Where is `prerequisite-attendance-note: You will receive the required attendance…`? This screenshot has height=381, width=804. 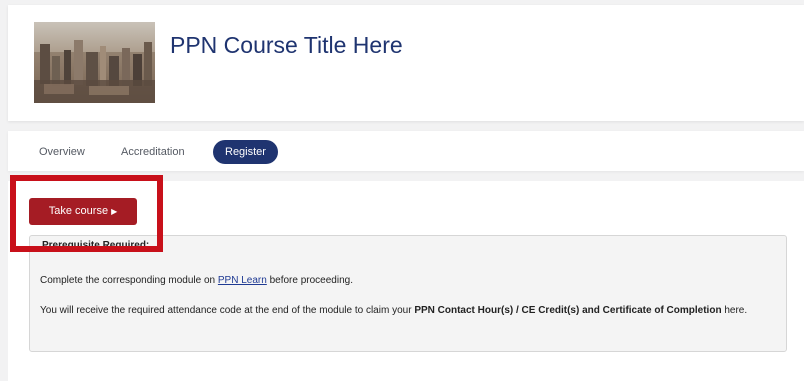 prerequisite-attendance-note: You will receive the required attendance… is located at coordinates (408, 310).